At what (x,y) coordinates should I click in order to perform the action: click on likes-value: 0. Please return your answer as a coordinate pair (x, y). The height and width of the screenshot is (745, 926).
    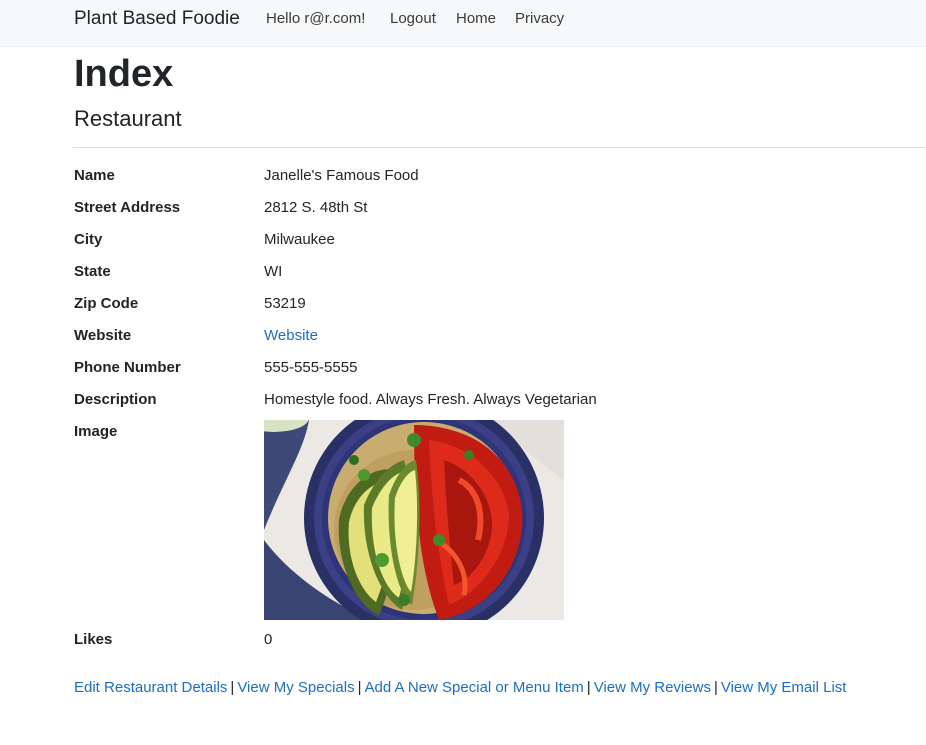
    Looking at the image, I should click on (268, 639).